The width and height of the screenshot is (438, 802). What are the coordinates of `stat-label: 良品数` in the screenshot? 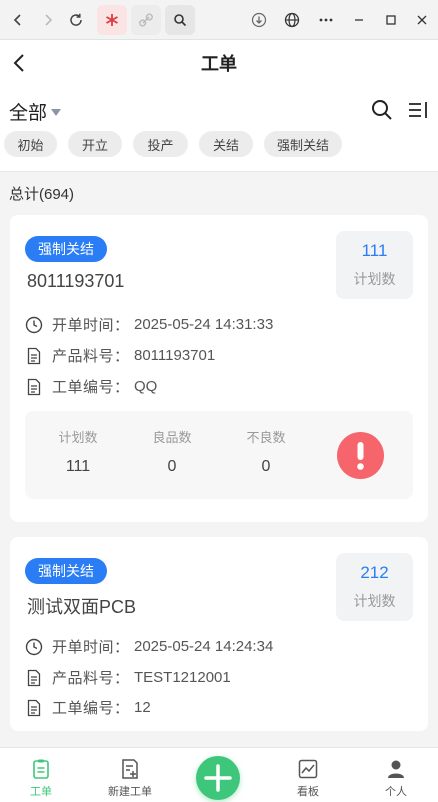 It's located at (172, 437).